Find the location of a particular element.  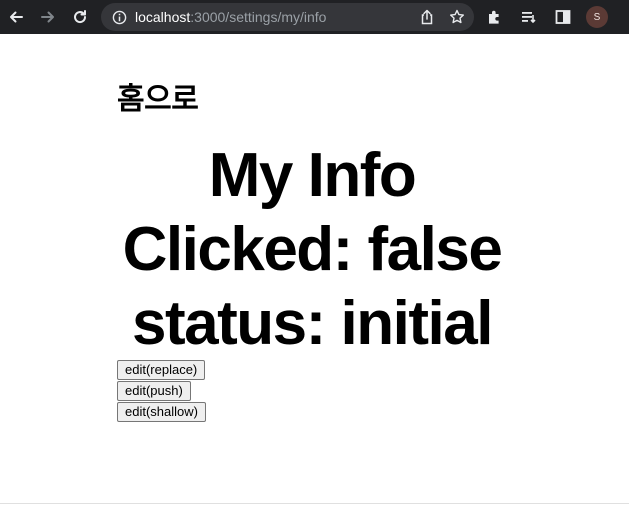

avatar: S is located at coordinates (597, 17).